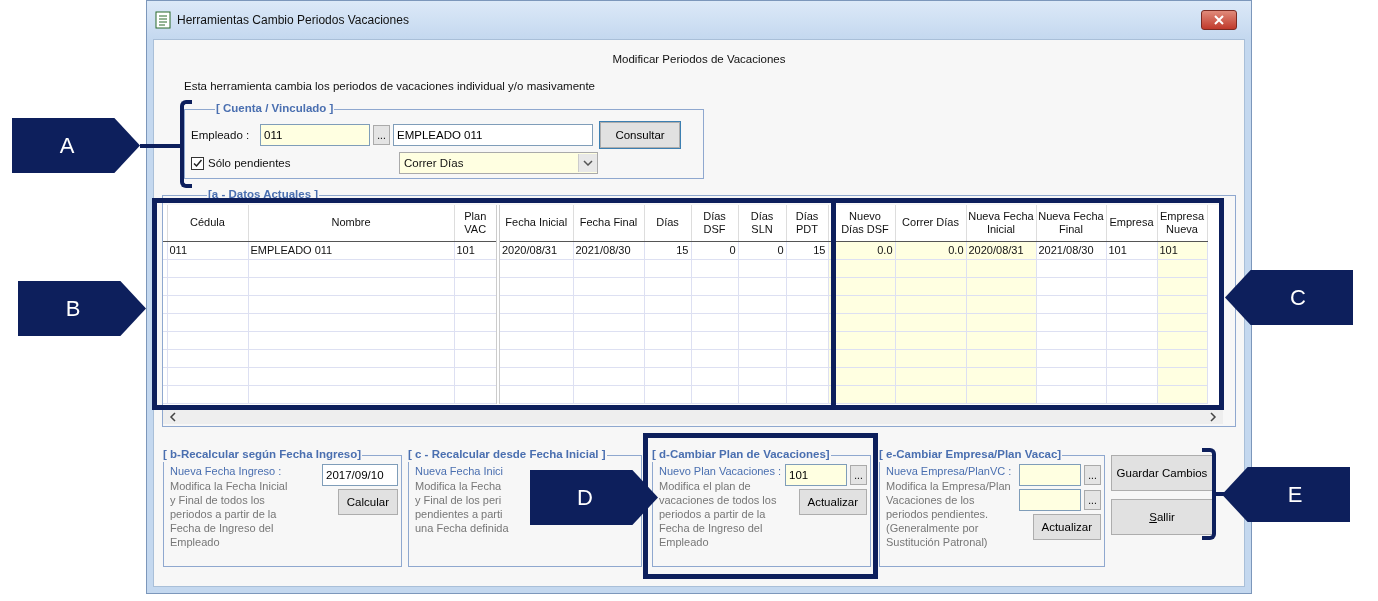  What do you see at coordinates (970, 454) in the screenshot?
I see `group-legend: [ e-Cambiar Empresa/Plan Vacac]` at bounding box center [970, 454].